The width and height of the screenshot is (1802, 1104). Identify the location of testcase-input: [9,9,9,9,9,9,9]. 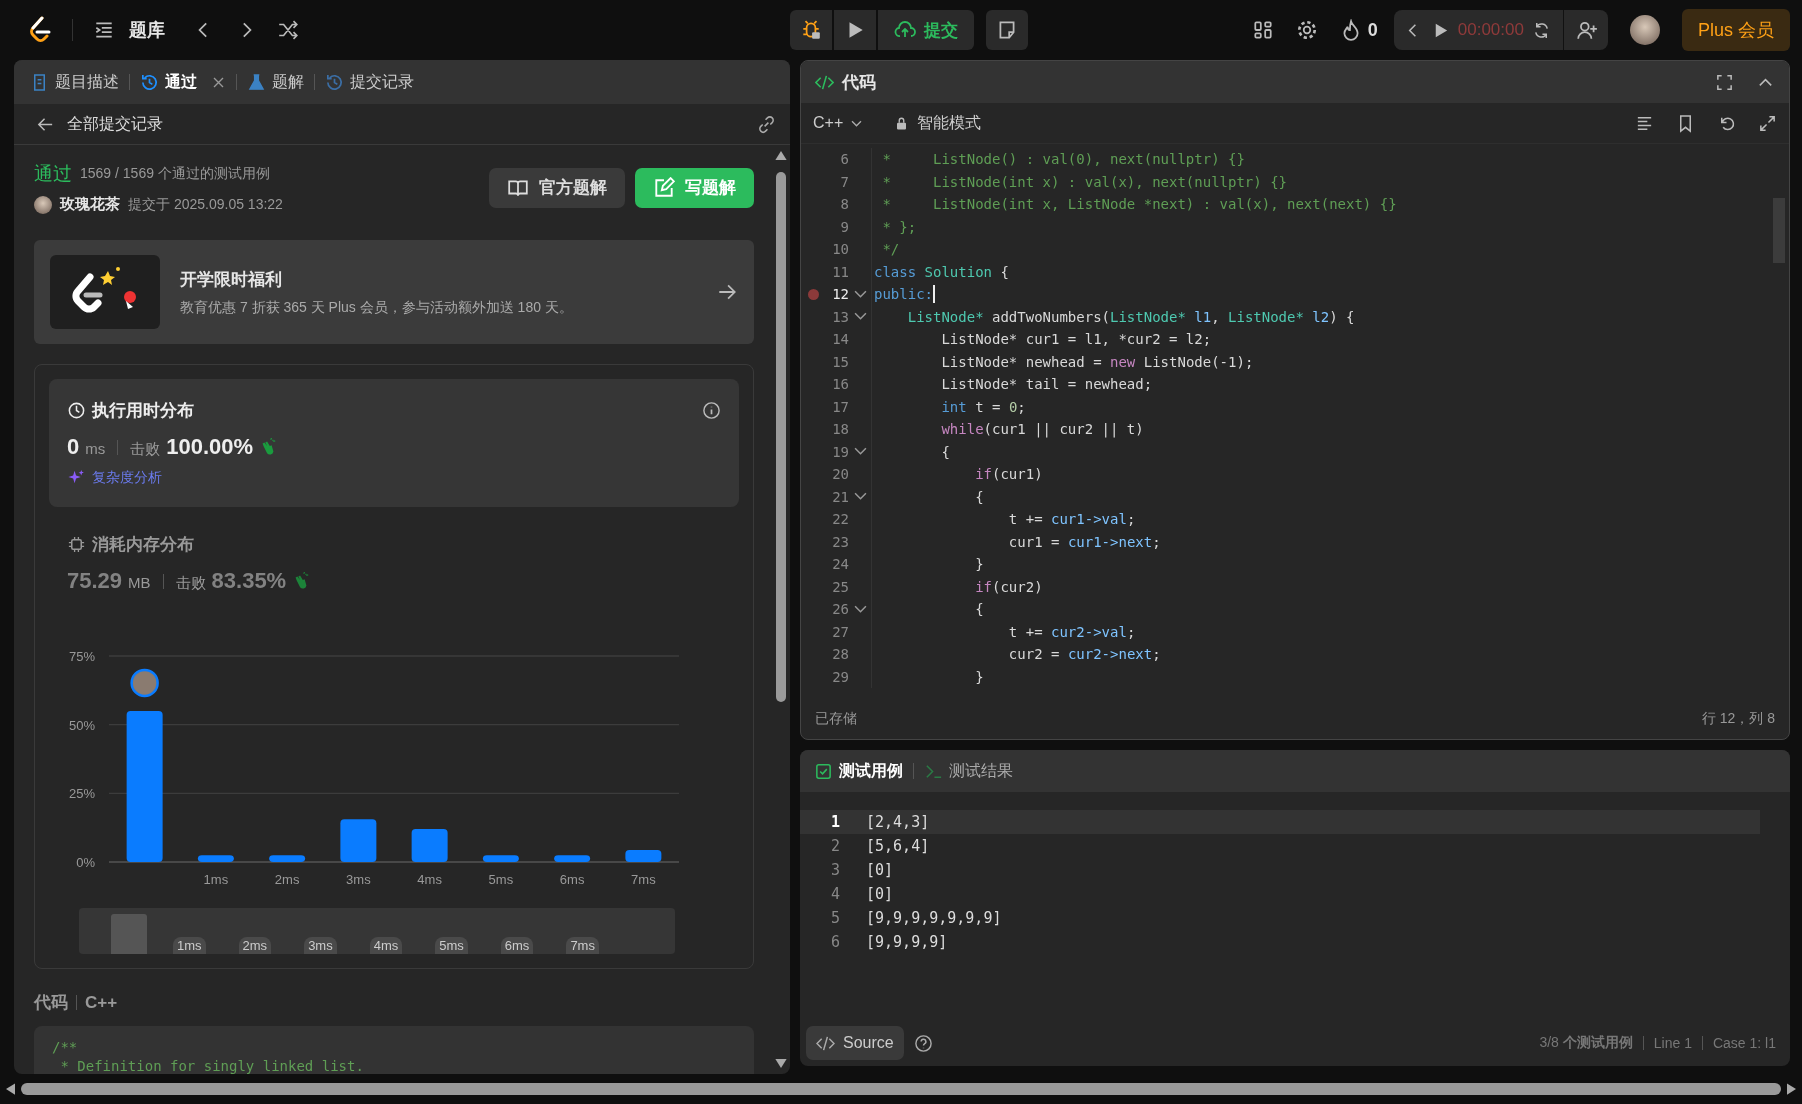
(934, 918).